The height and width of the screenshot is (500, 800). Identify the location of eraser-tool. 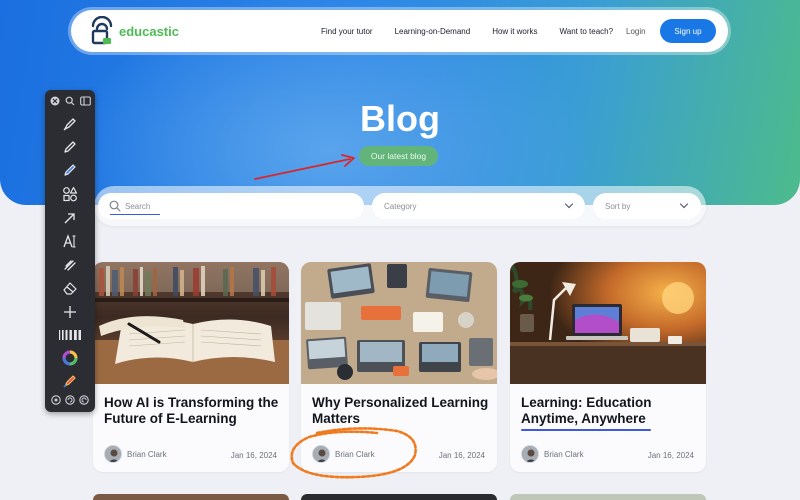
(70, 288).